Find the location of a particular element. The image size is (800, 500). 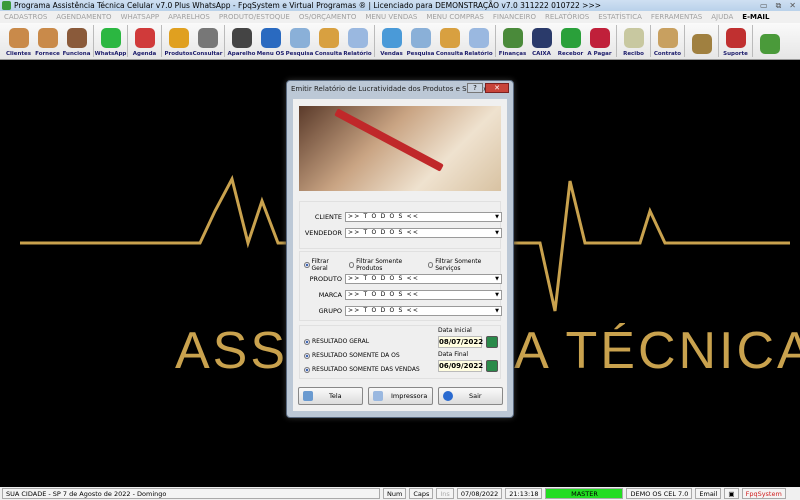

data-final-label: Data Final is located at coordinates (453, 354).